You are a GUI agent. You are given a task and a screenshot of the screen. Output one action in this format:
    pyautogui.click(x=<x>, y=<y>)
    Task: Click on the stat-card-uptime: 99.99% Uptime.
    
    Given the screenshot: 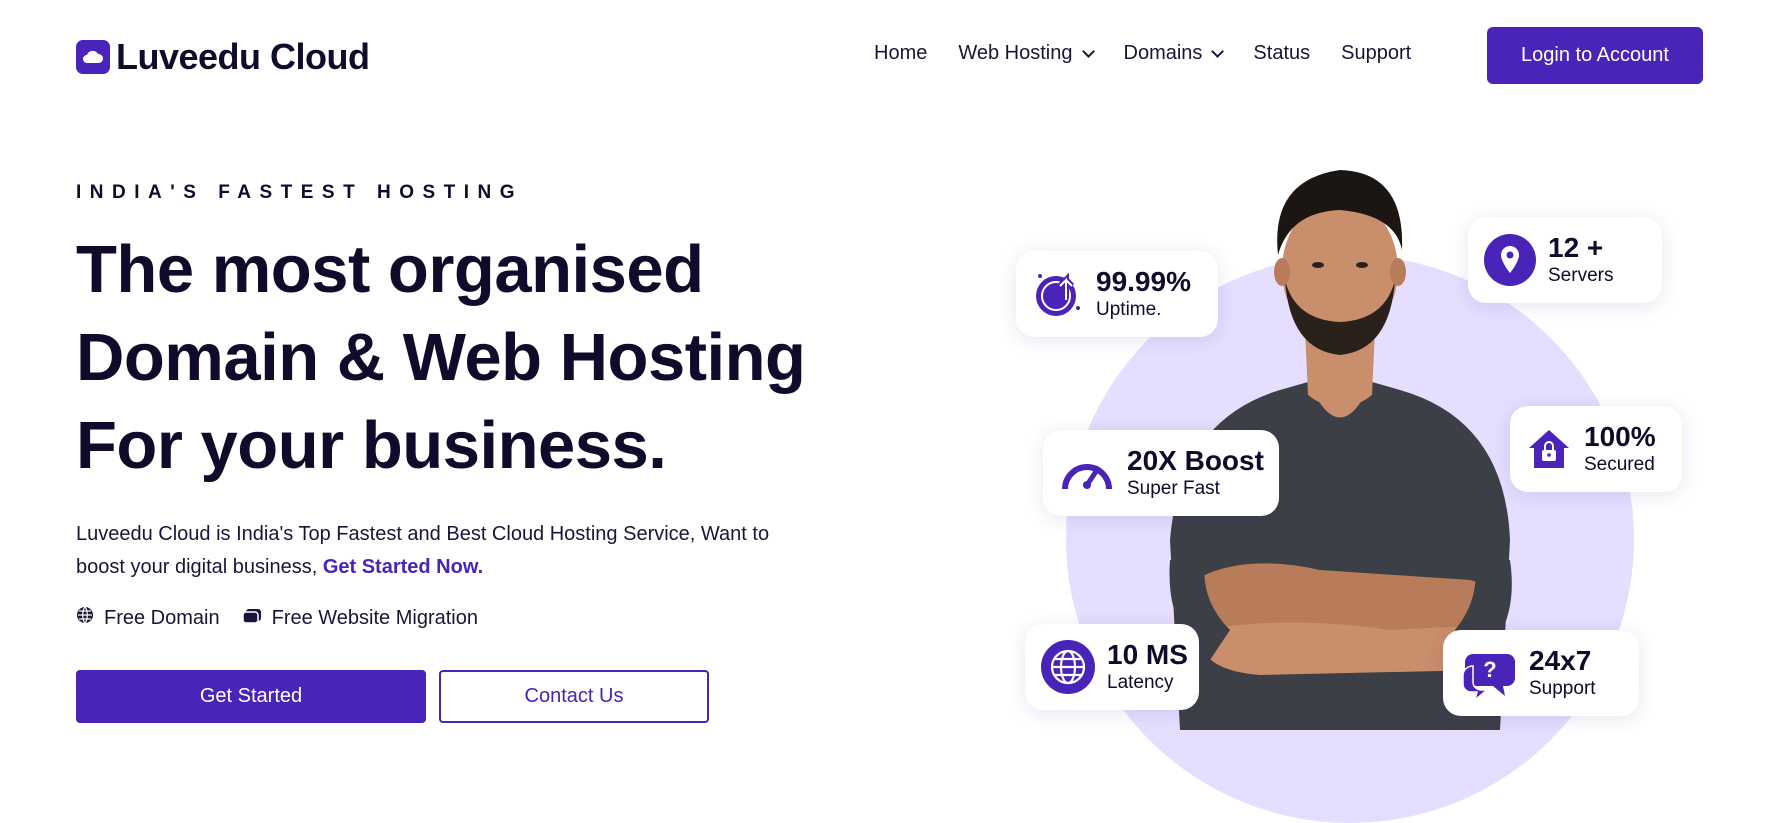 What is the action you would take?
    pyautogui.click(x=1117, y=294)
    